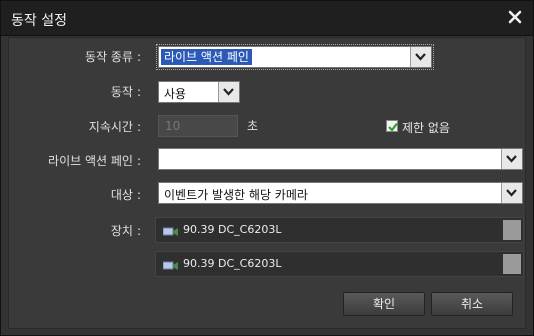  Describe the element at coordinates (515, 17) in the screenshot. I see `close-icon` at that location.